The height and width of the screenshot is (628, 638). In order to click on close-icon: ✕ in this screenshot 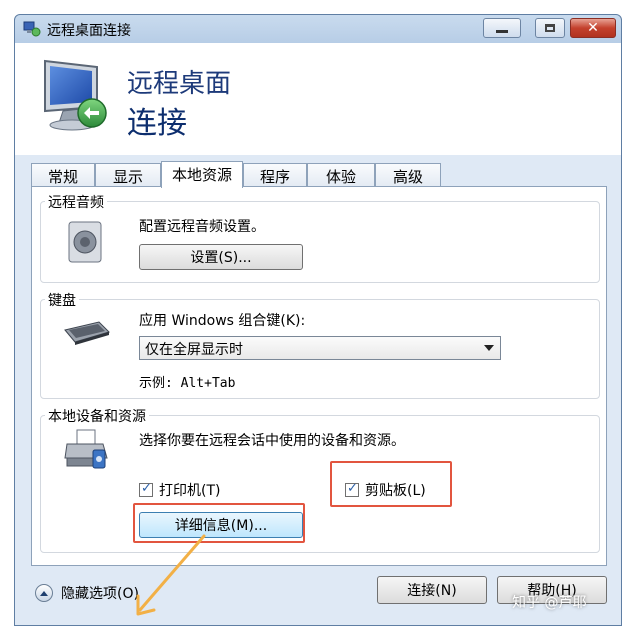, I will do `click(593, 28)`.